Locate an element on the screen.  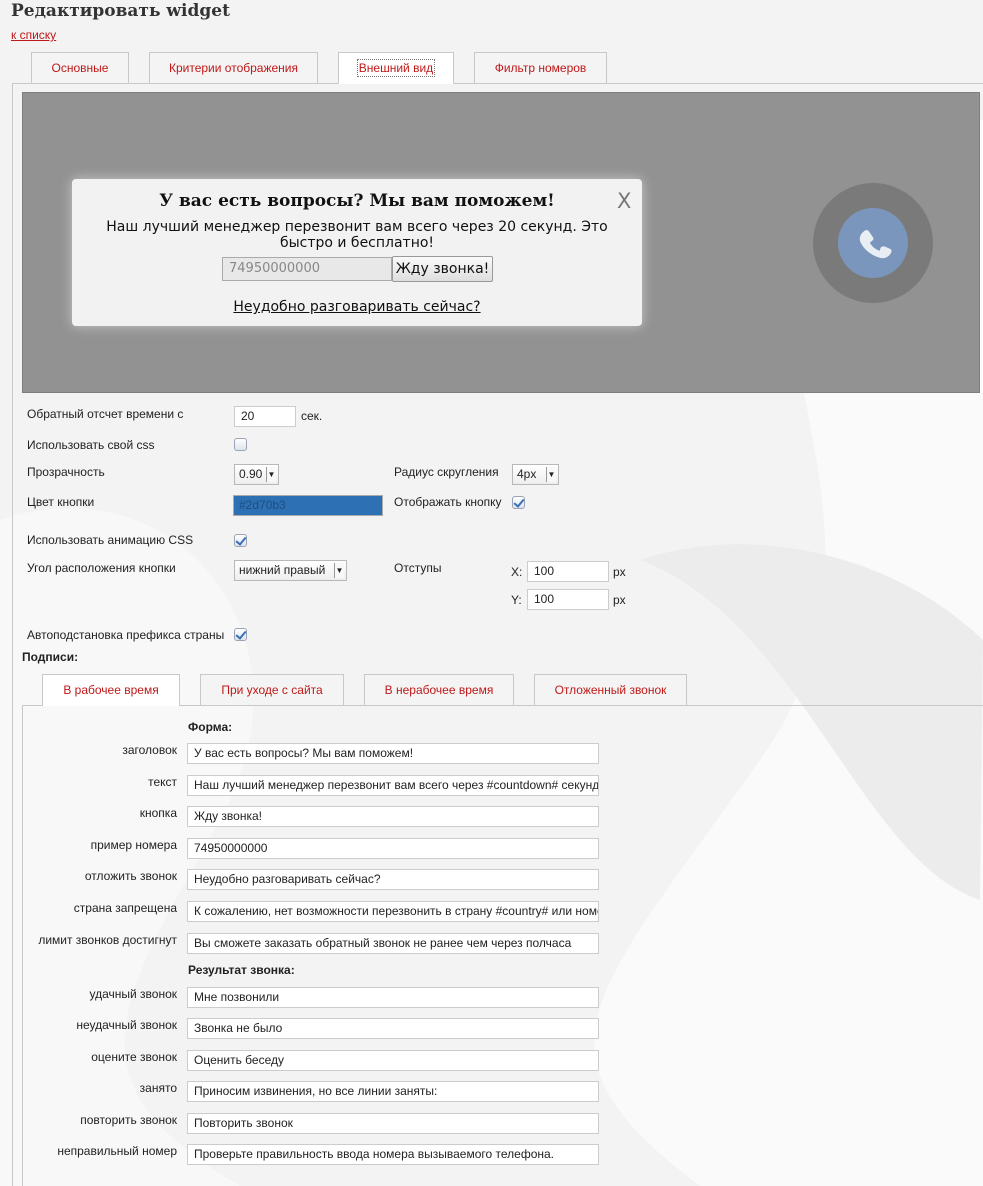
caption-input: Звонка не было is located at coordinates (393, 1028).